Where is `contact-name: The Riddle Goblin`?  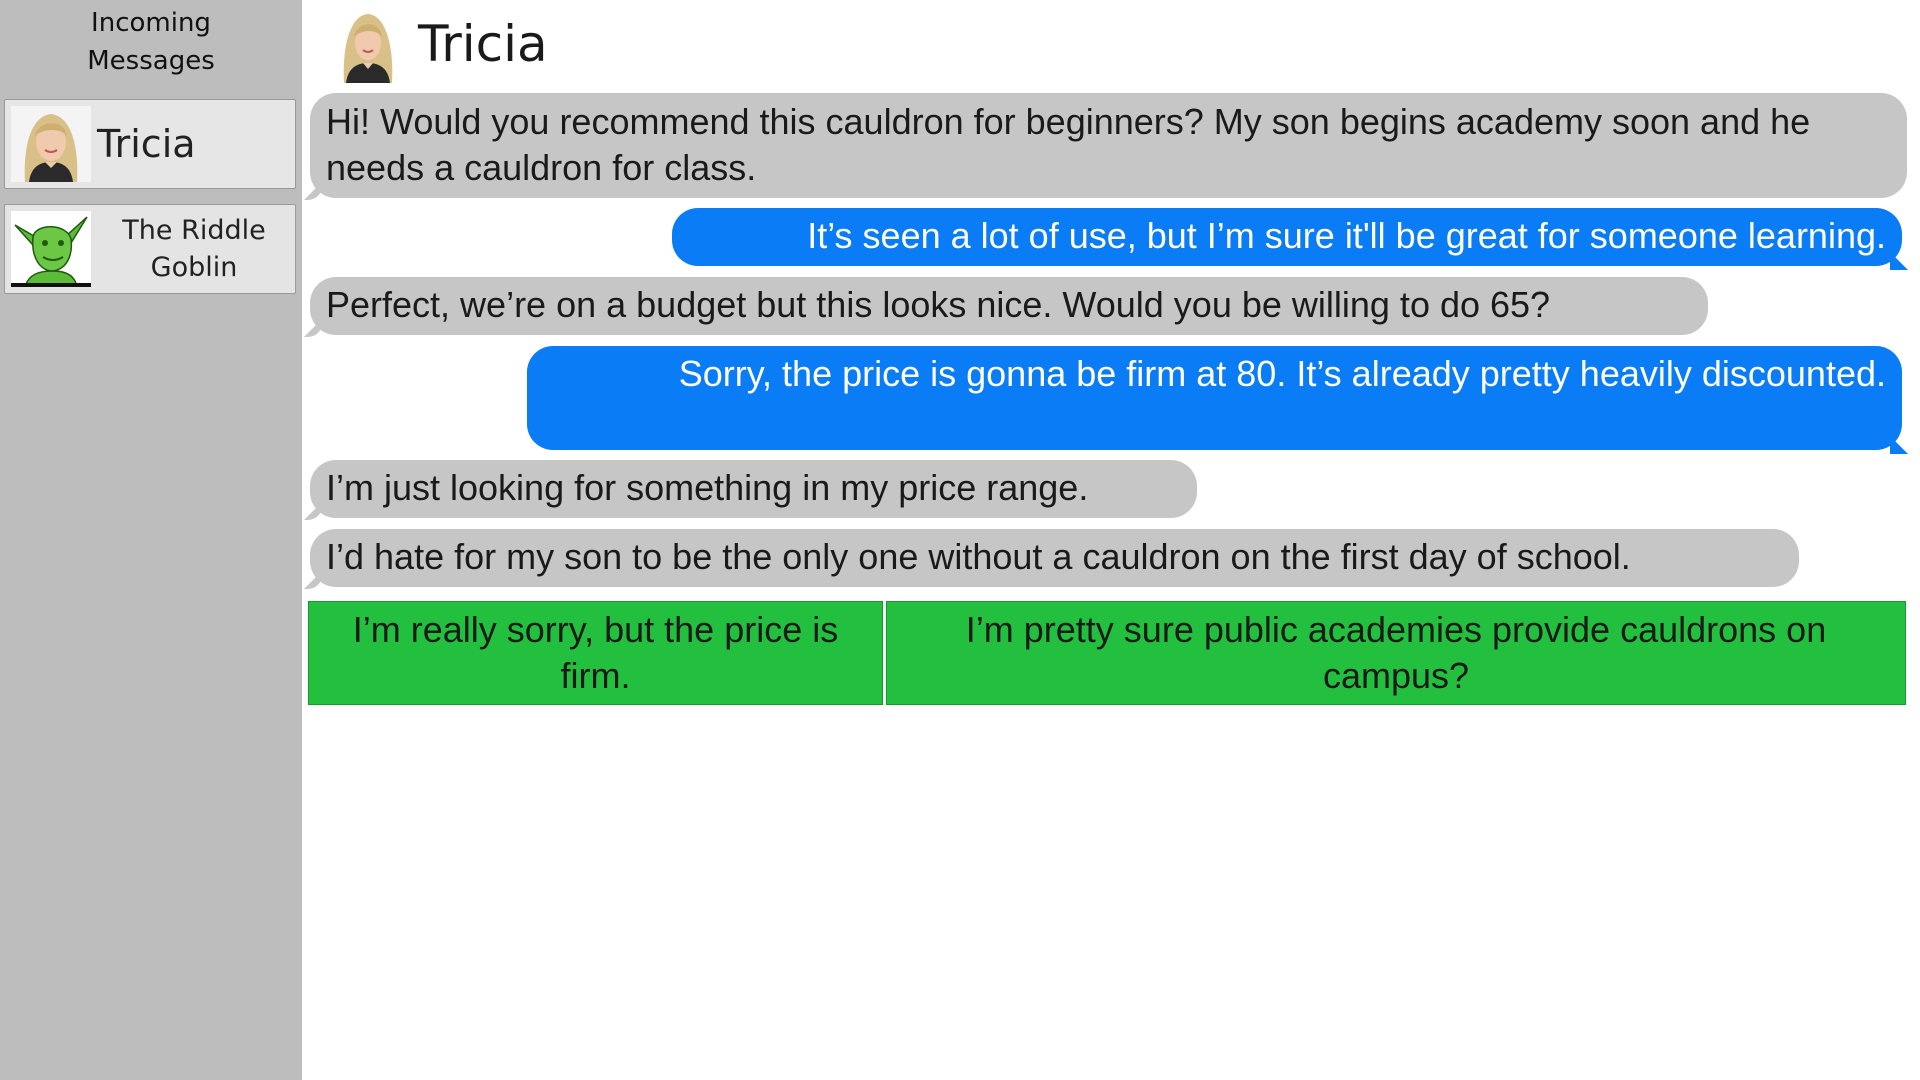
contact-name: The Riddle Goblin is located at coordinates (194, 249).